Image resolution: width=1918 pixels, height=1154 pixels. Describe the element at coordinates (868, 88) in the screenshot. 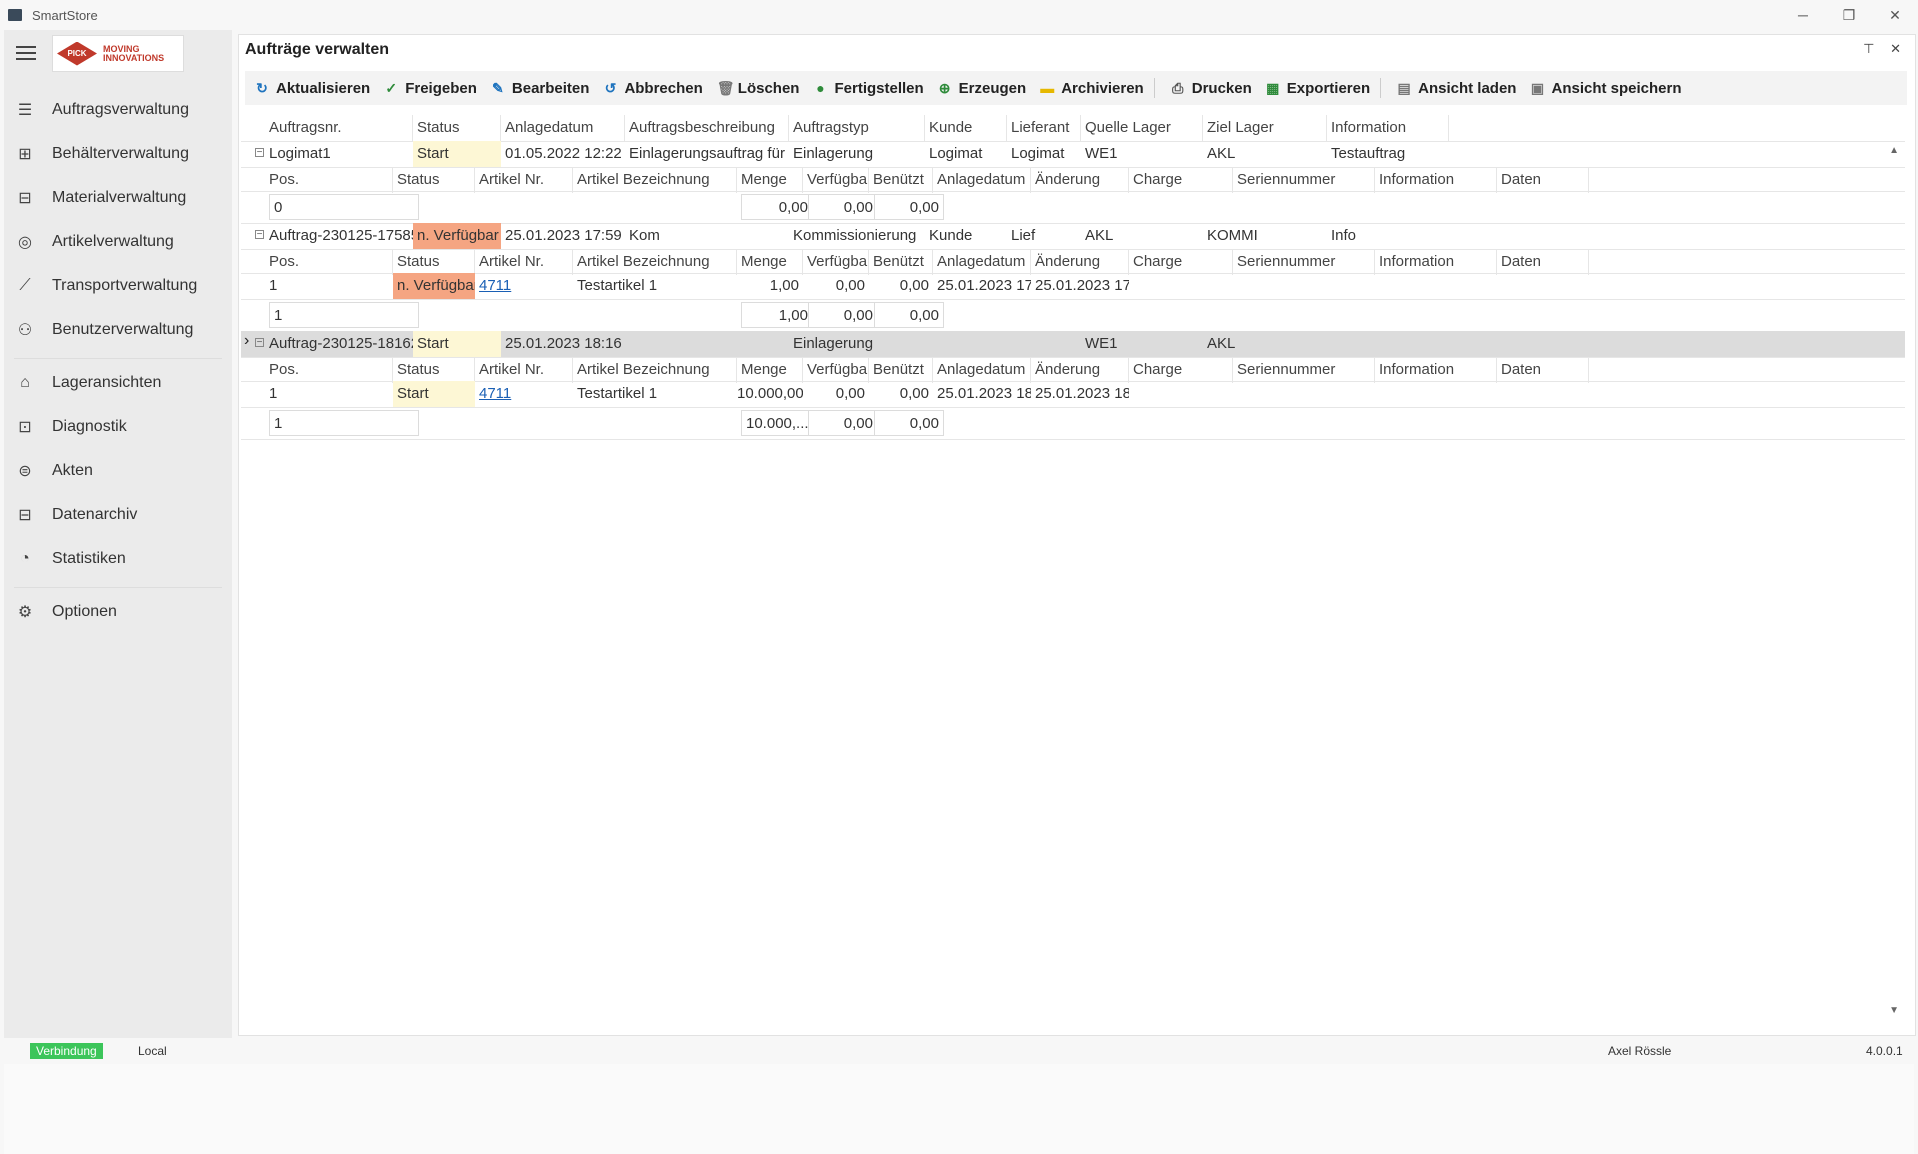

I see `fertigstellen-button: ● Fertigstellen` at that location.